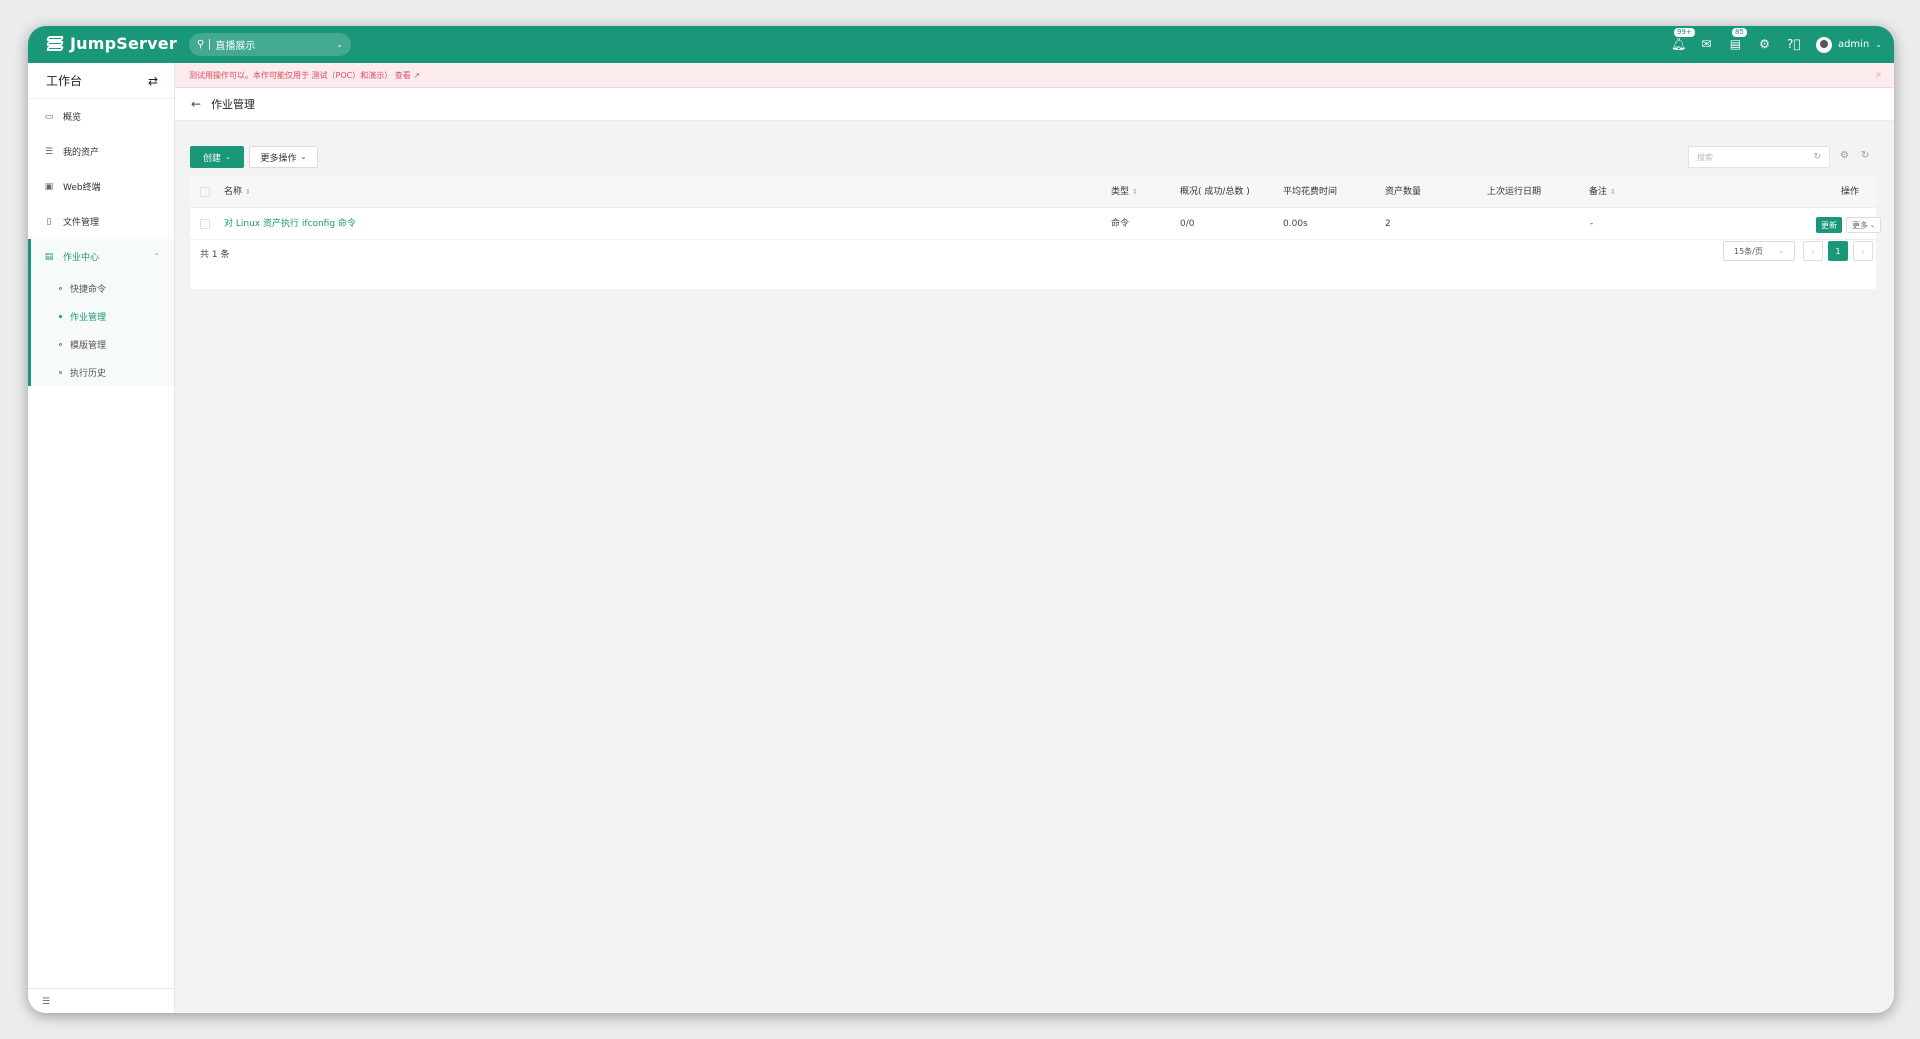  Describe the element at coordinates (1776, 44) in the screenshot. I see `header-actions: 🔔︎ 99+ ✉︎ ▤ 85 ⚙︎ ?⃝ admin ⌄` at that location.